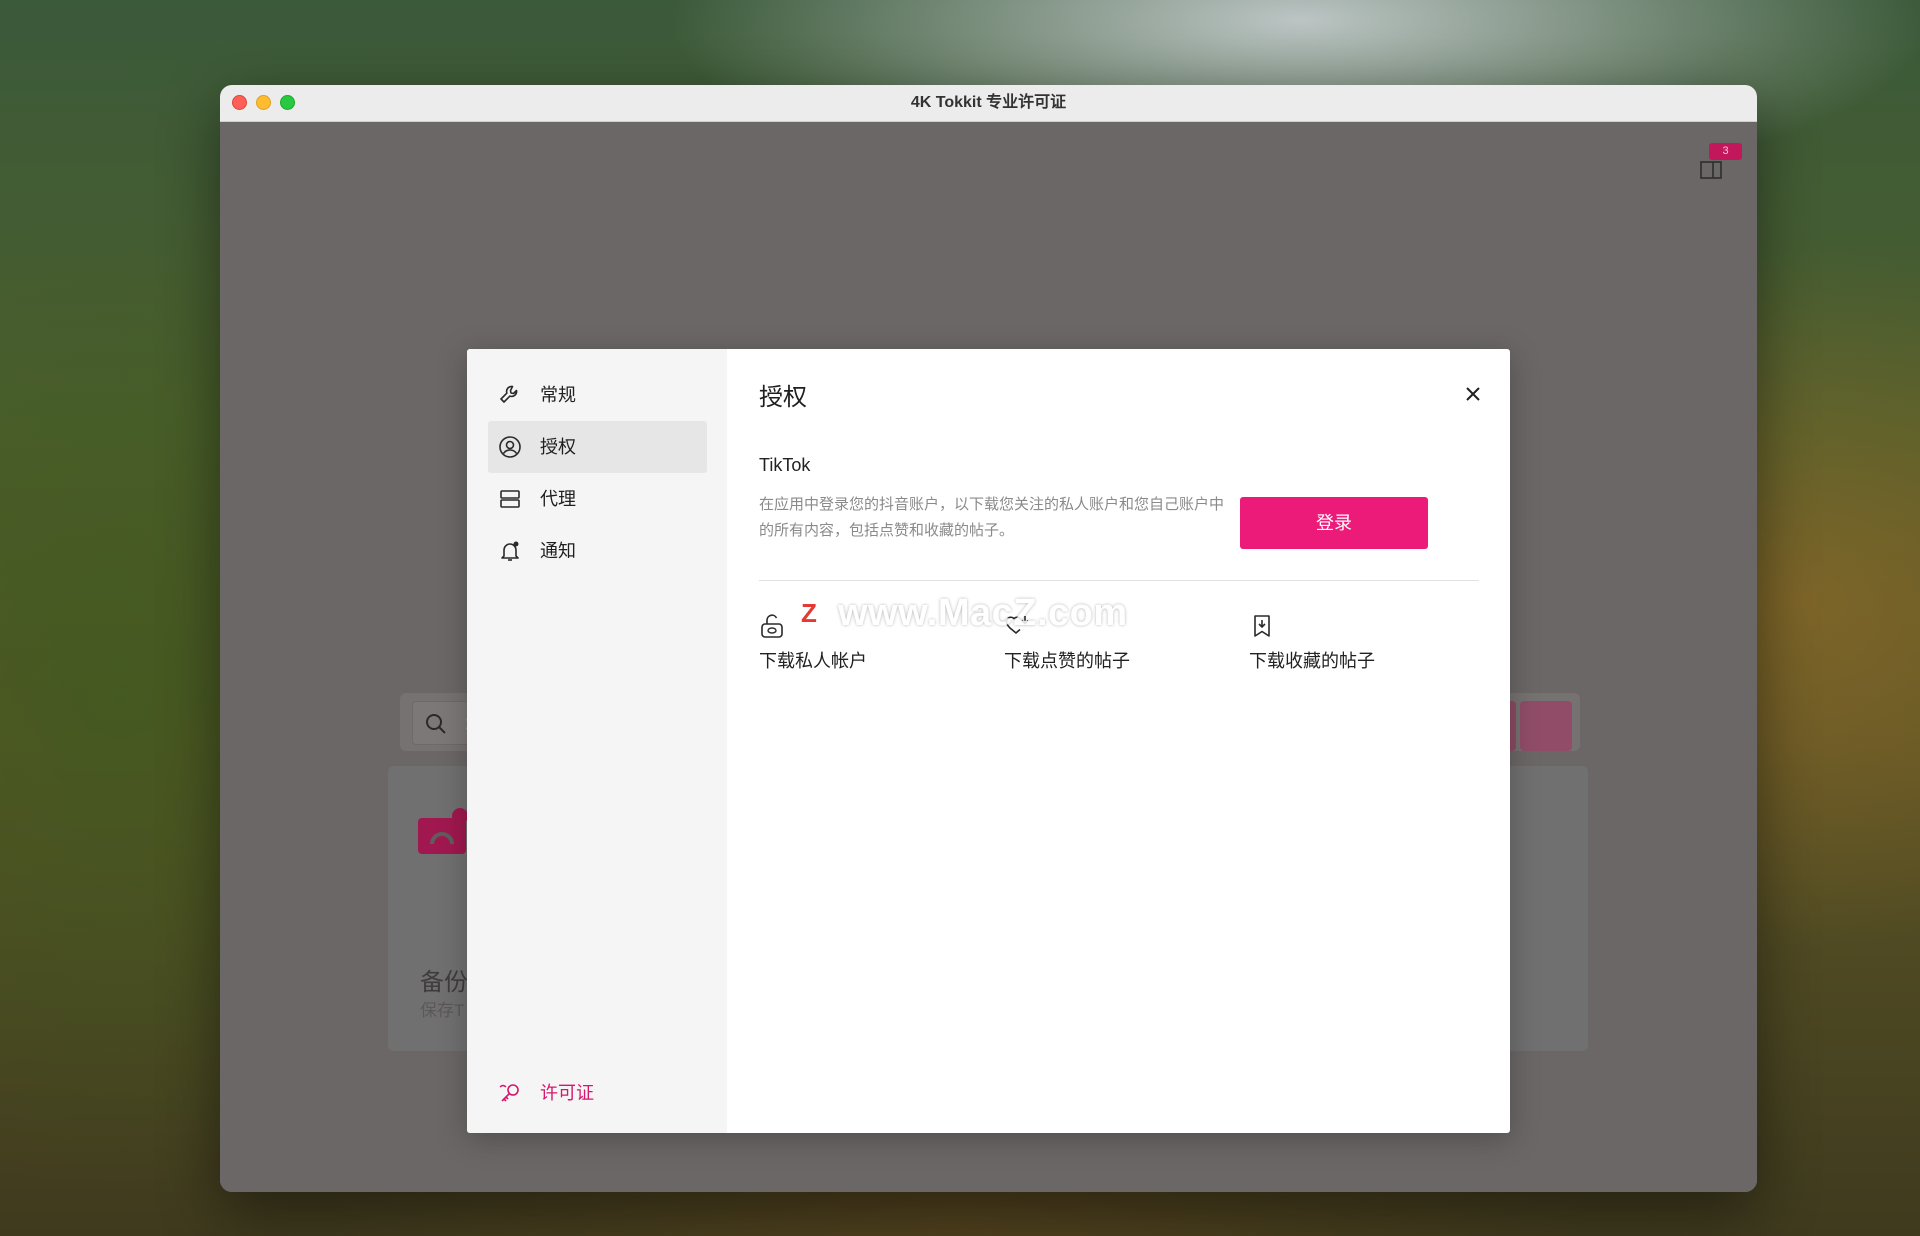 The height and width of the screenshot is (1236, 1920). What do you see at coordinates (597, 551) in the screenshot?
I see `nav-item-notifications: 通知` at bounding box center [597, 551].